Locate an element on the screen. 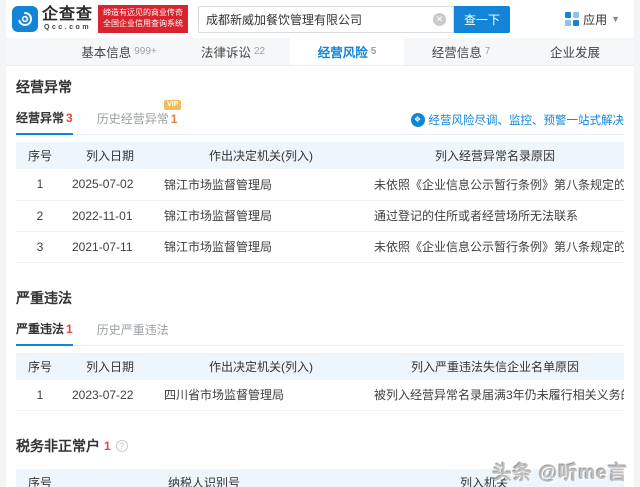 This screenshot has height=487, width=640. brand-name: 企查查 is located at coordinates (68, 14).